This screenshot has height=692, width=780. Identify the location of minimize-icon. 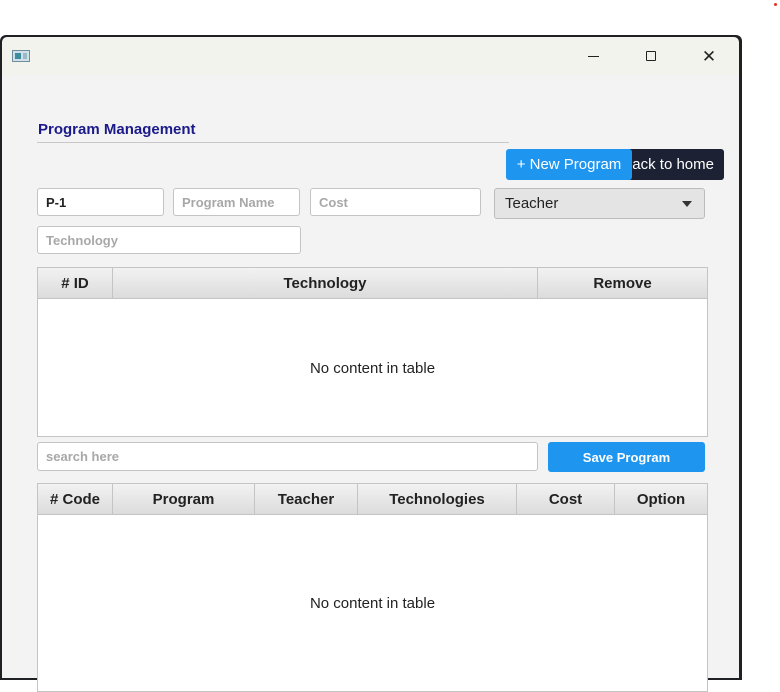
(593, 56).